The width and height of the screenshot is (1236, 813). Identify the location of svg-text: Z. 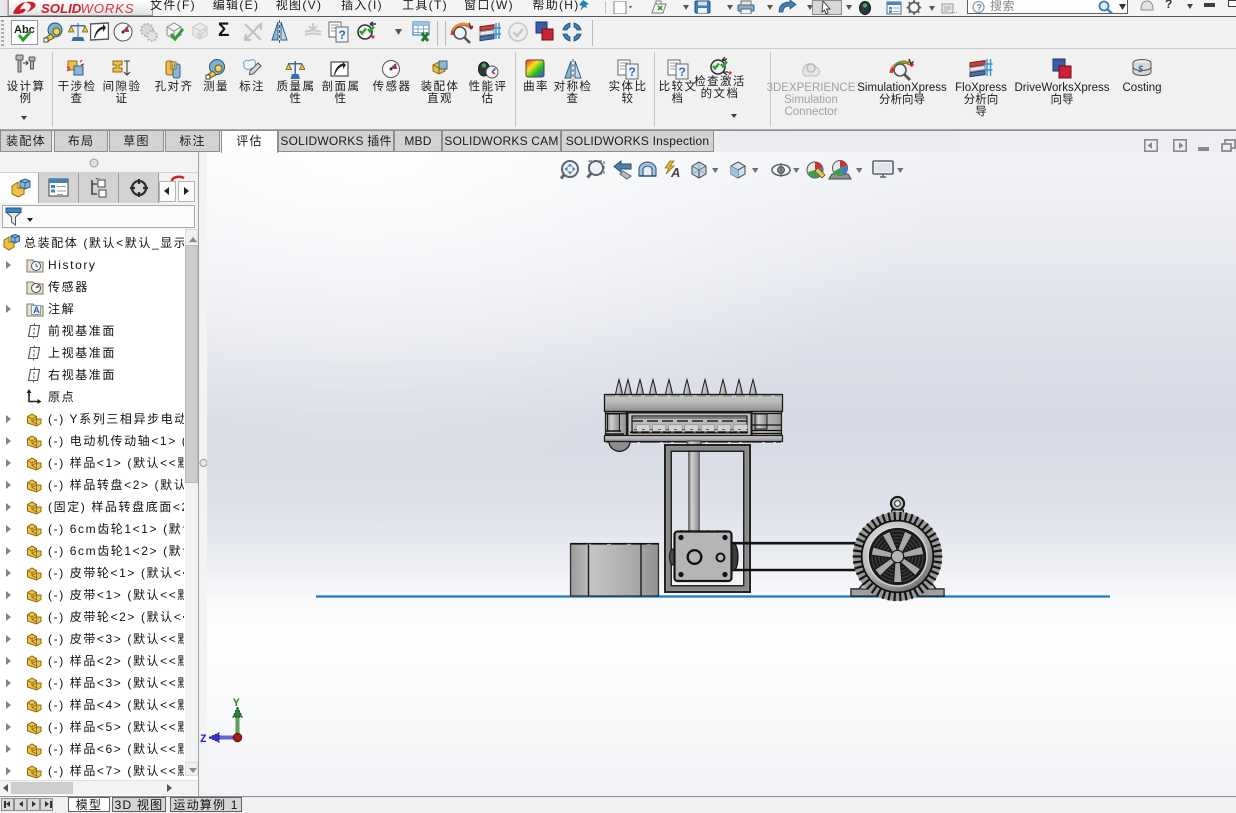
(203, 740).